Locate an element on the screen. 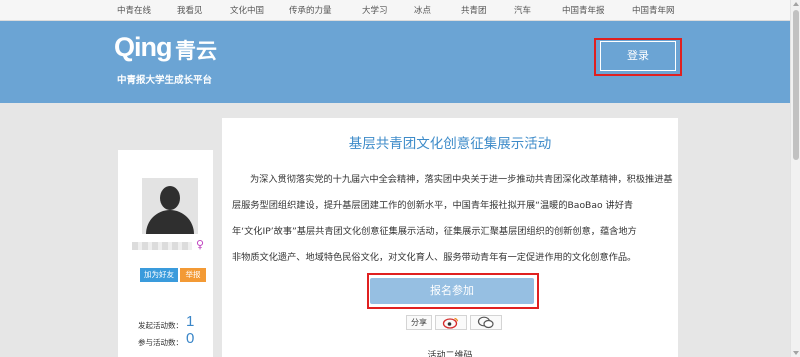 This screenshot has height=357, width=800. female-icon: ♀ is located at coordinates (200, 244).